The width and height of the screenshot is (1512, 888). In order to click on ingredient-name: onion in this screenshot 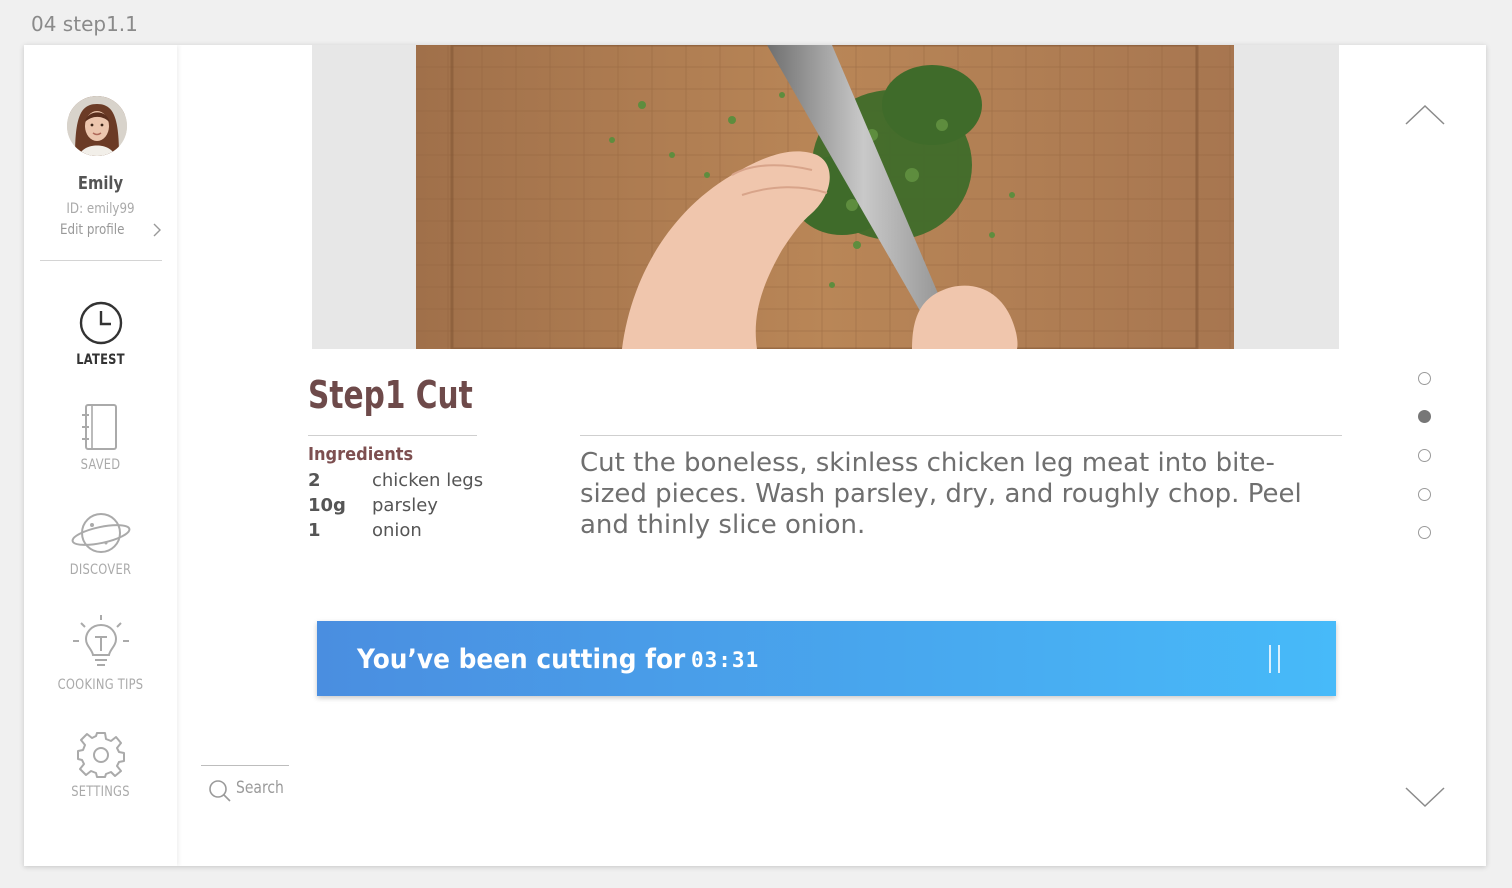, I will do `click(397, 530)`.